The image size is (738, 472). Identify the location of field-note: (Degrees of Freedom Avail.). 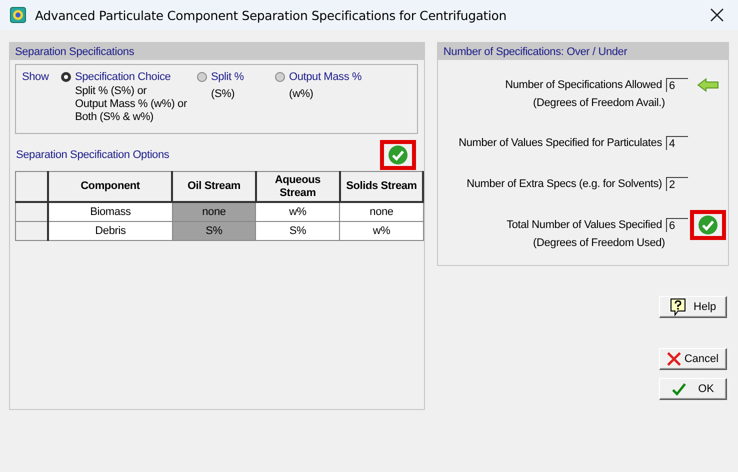
(599, 103).